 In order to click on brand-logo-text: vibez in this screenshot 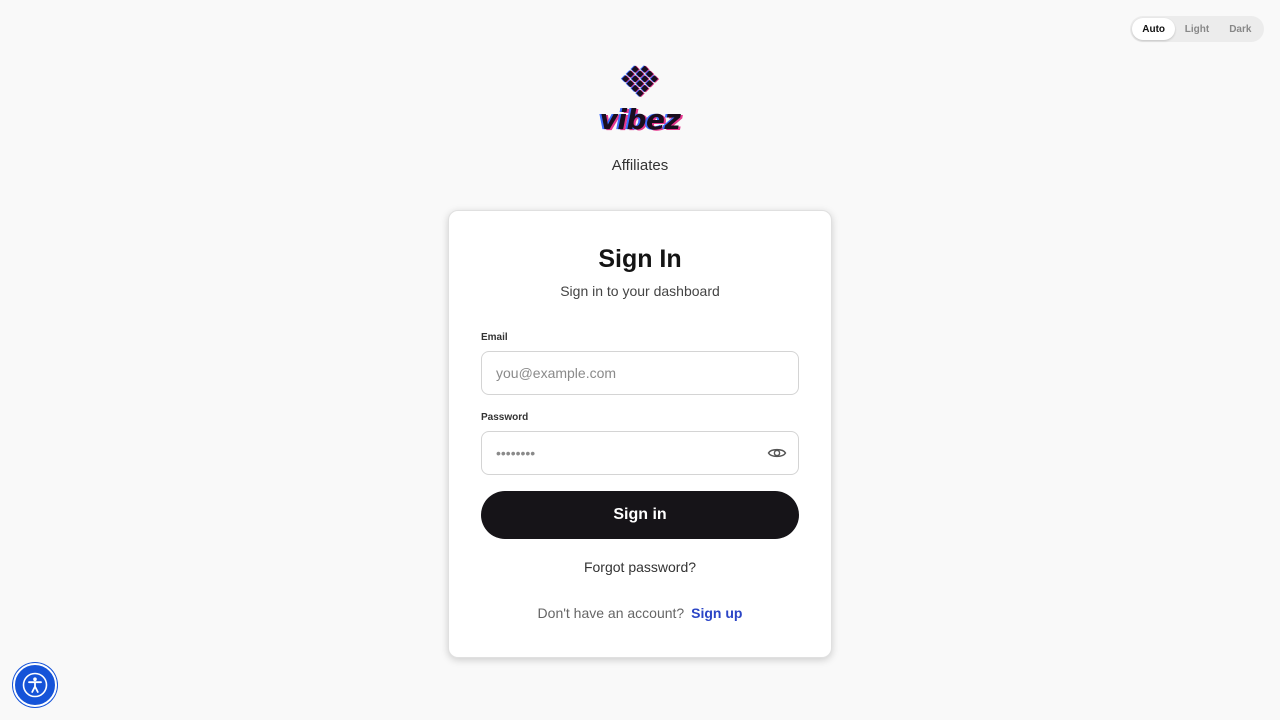, I will do `click(640, 119)`.